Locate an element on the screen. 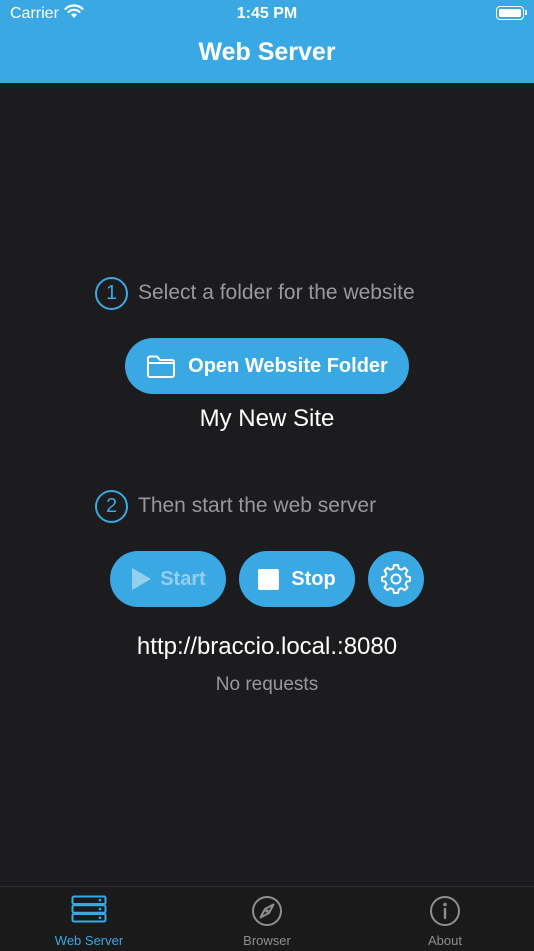 Image resolution: width=534 pixels, height=951 pixels. clock: 1:45 PM is located at coordinates (267, 13).